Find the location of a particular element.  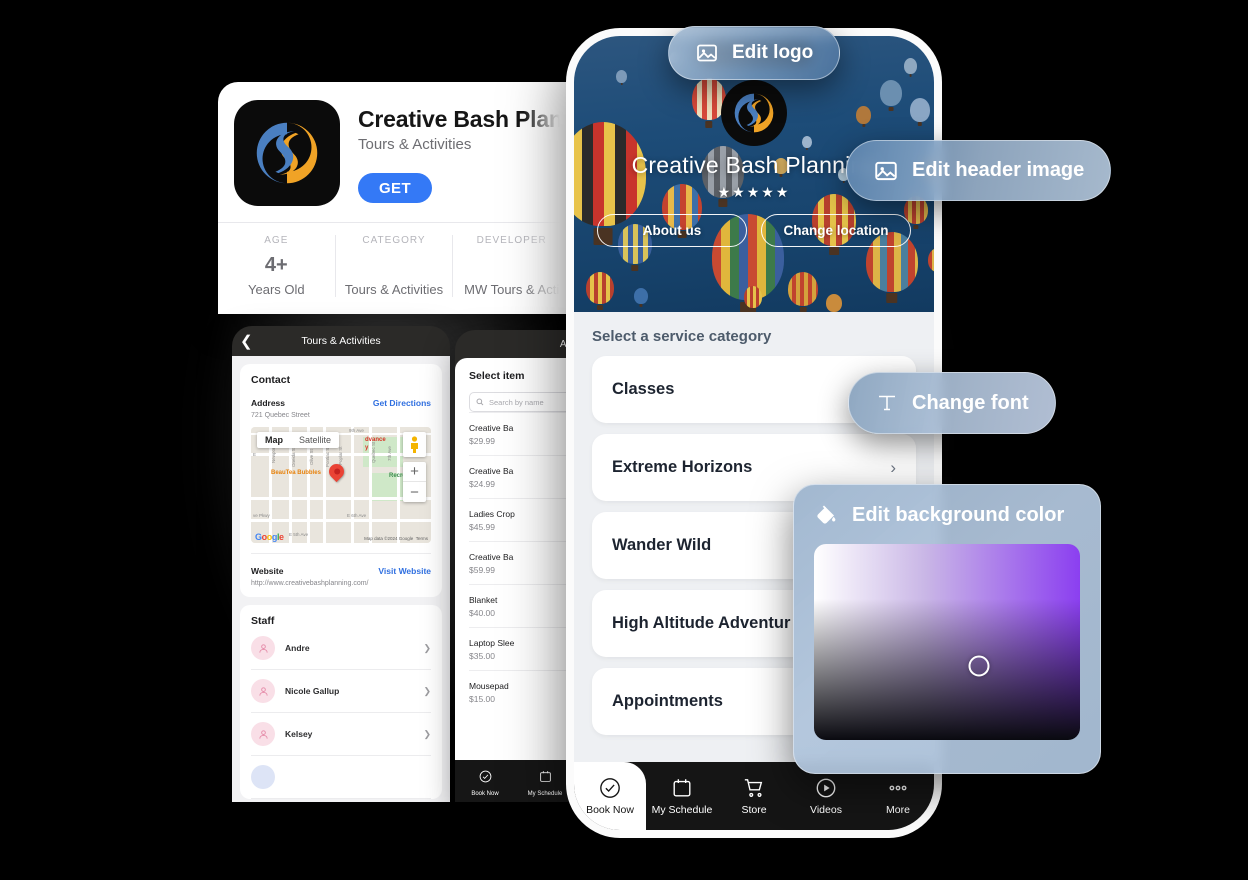

stat-label: AGE is located at coordinates (276, 240).